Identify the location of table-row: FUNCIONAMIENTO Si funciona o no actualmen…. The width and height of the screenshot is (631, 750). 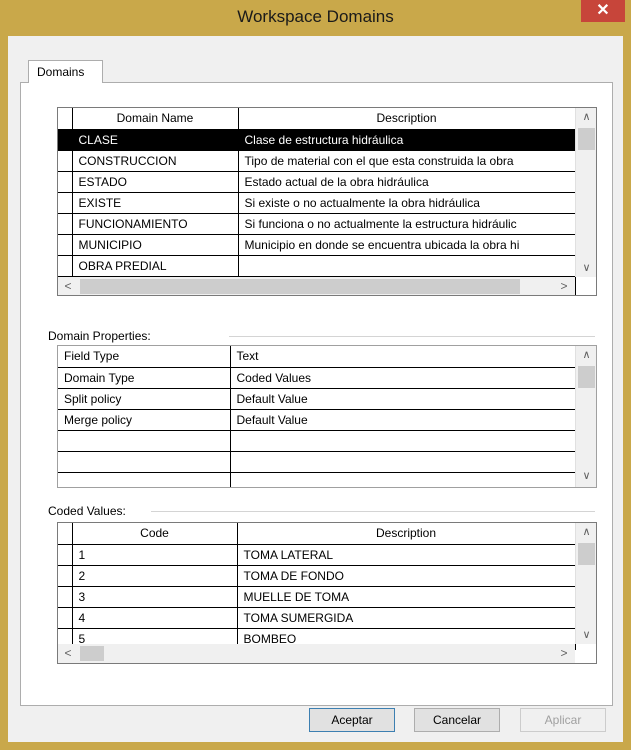
(317, 224).